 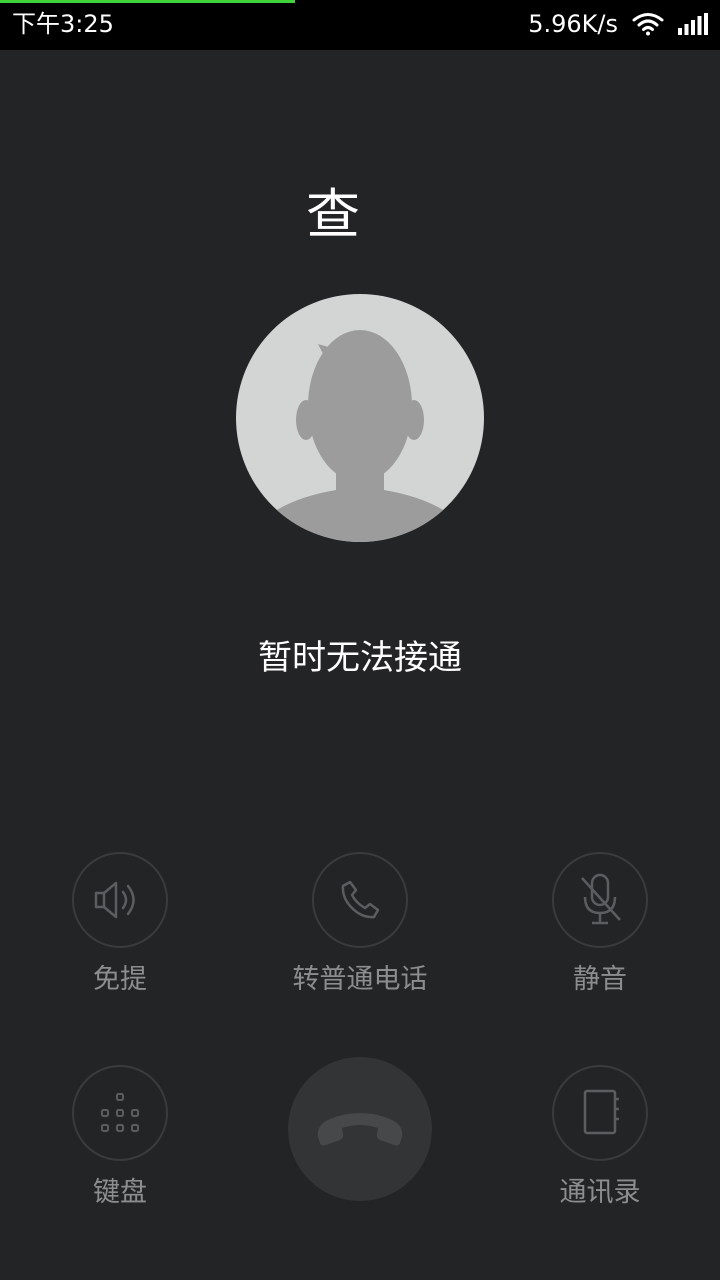 I want to click on mute-label: 静音, so click(x=600, y=979).